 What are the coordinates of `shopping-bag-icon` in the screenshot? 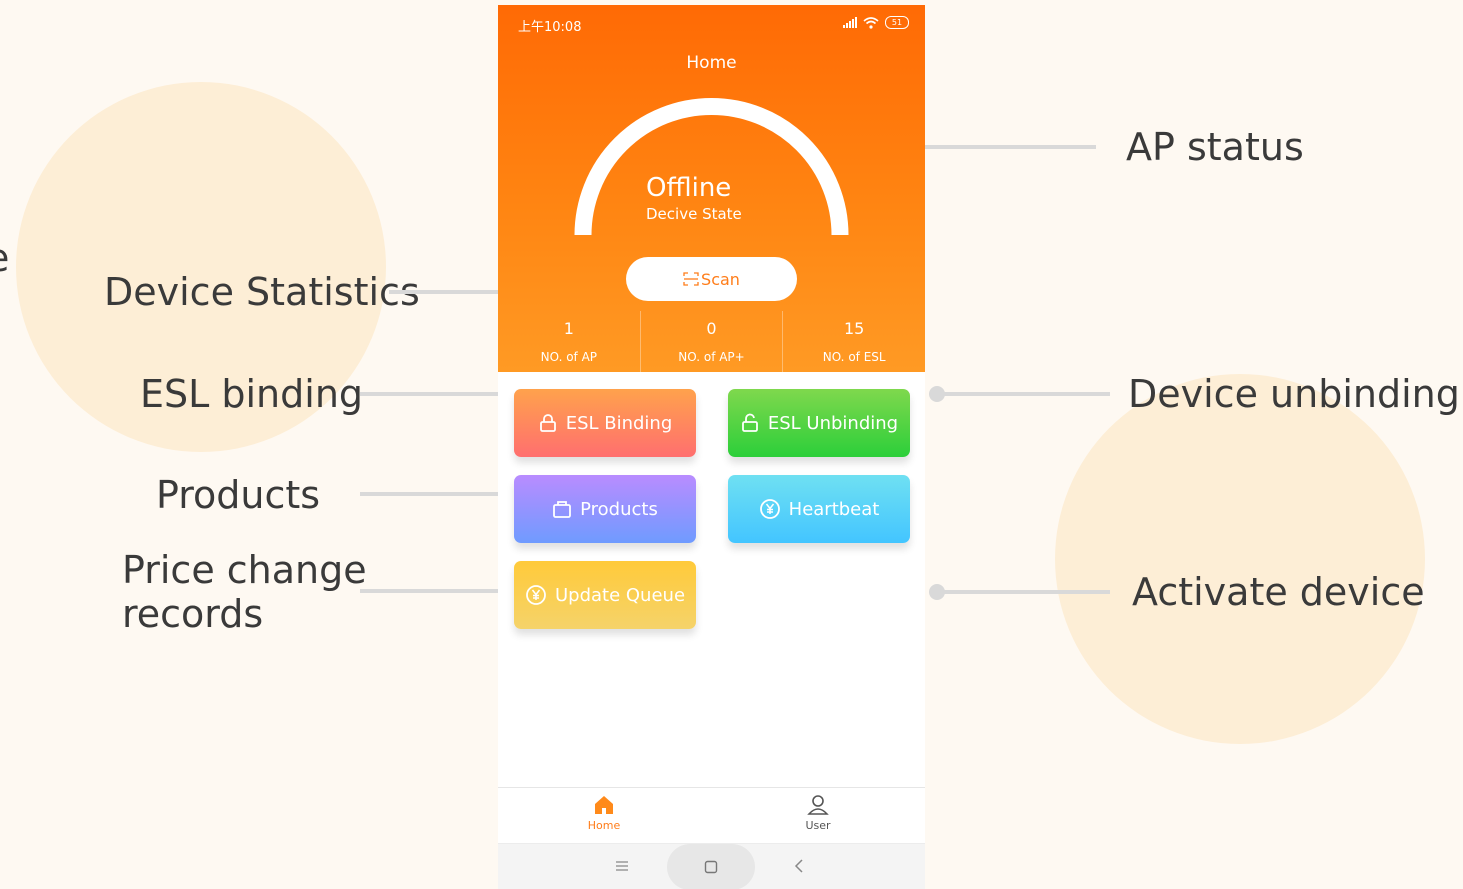 It's located at (562, 509).